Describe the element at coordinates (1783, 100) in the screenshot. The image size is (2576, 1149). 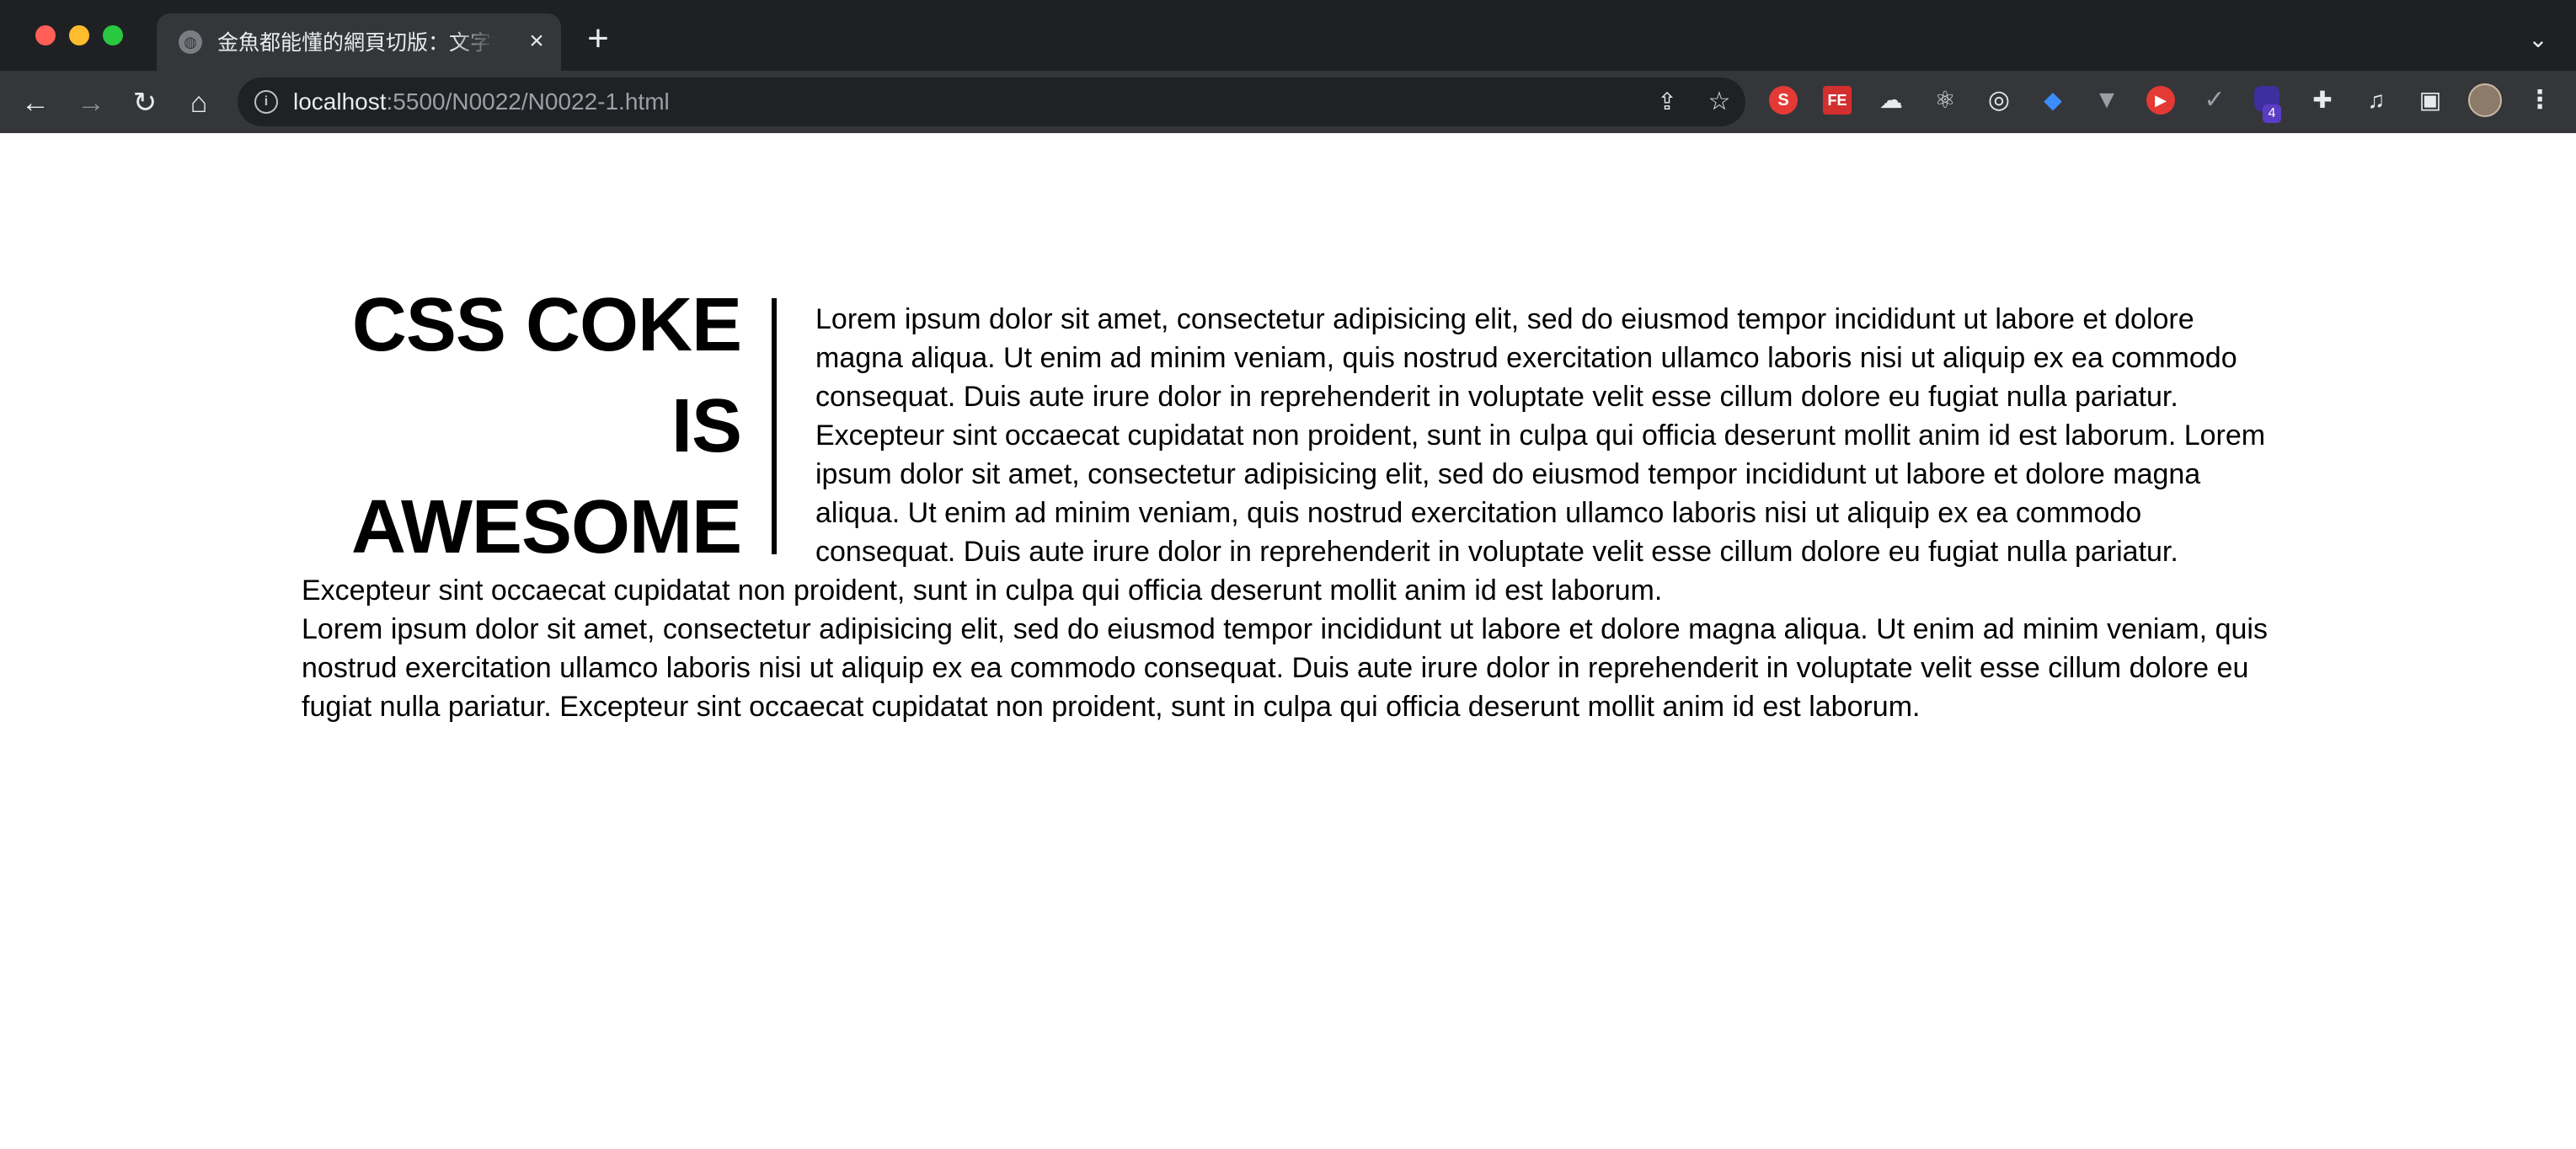
I see `s-extension-icon: S` at that location.